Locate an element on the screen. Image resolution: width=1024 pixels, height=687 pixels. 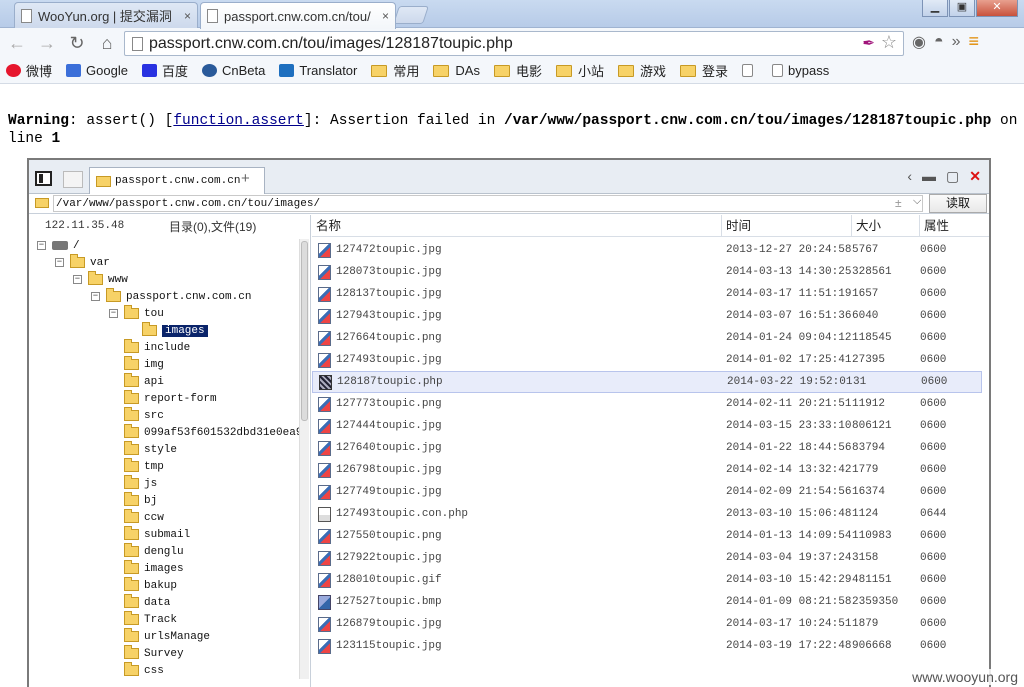
tree-node: submail is located at coordinates (149, 534).